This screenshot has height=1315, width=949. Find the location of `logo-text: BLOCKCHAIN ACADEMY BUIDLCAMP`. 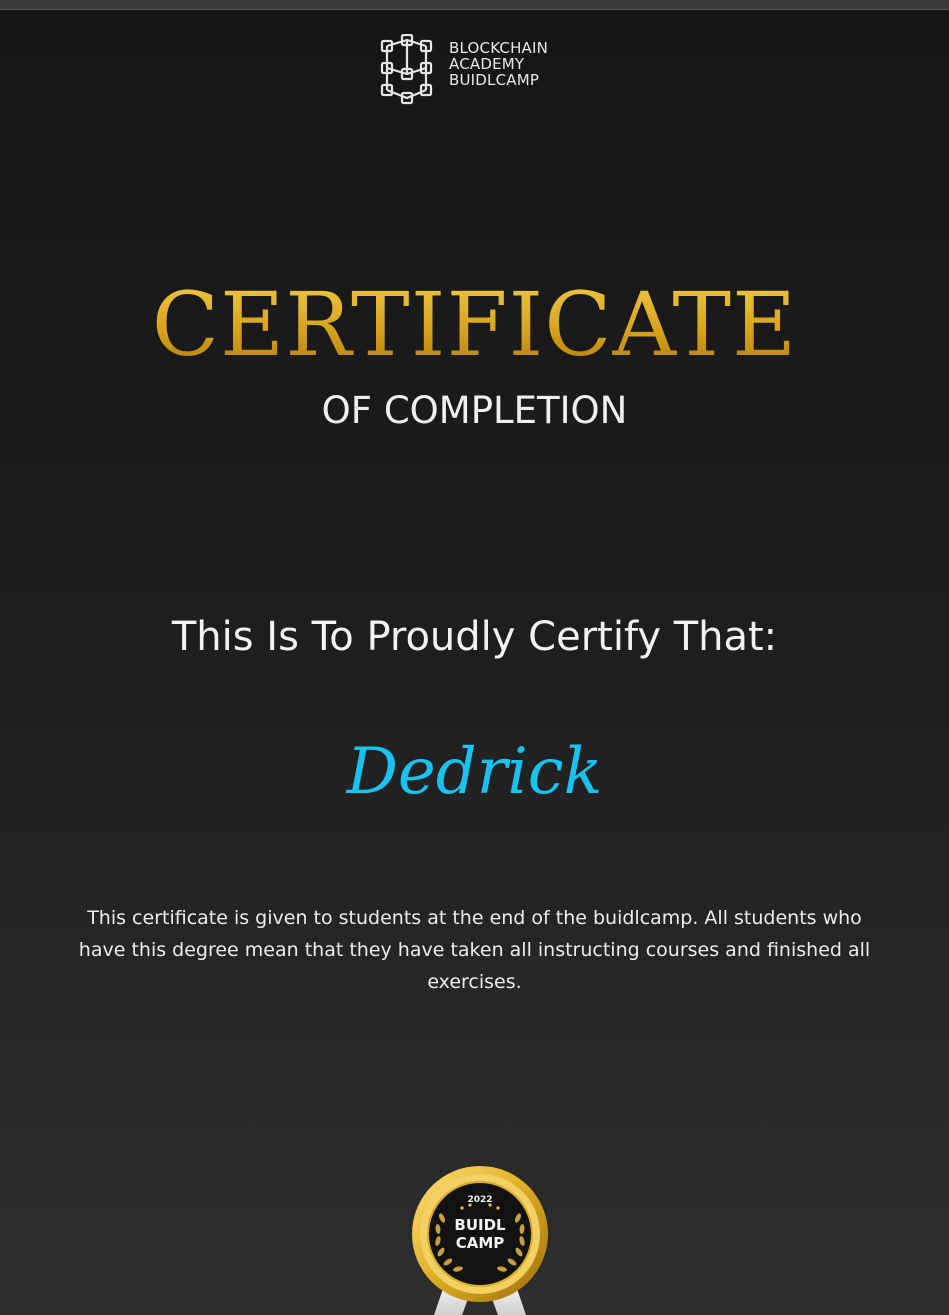

logo-text: BLOCKCHAIN ACADEMY BUIDLCAMP is located at coordinates (519, 64).